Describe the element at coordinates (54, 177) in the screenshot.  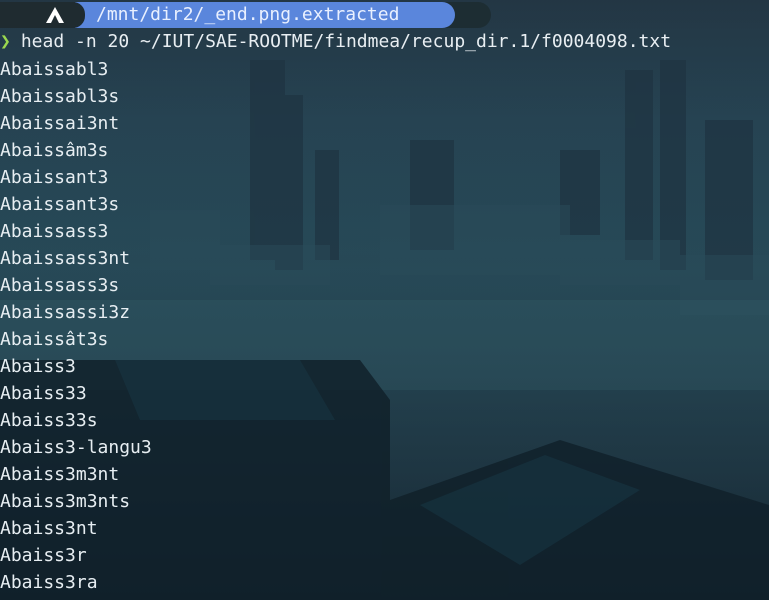
I see `output-line: Abaissant3` at that location.